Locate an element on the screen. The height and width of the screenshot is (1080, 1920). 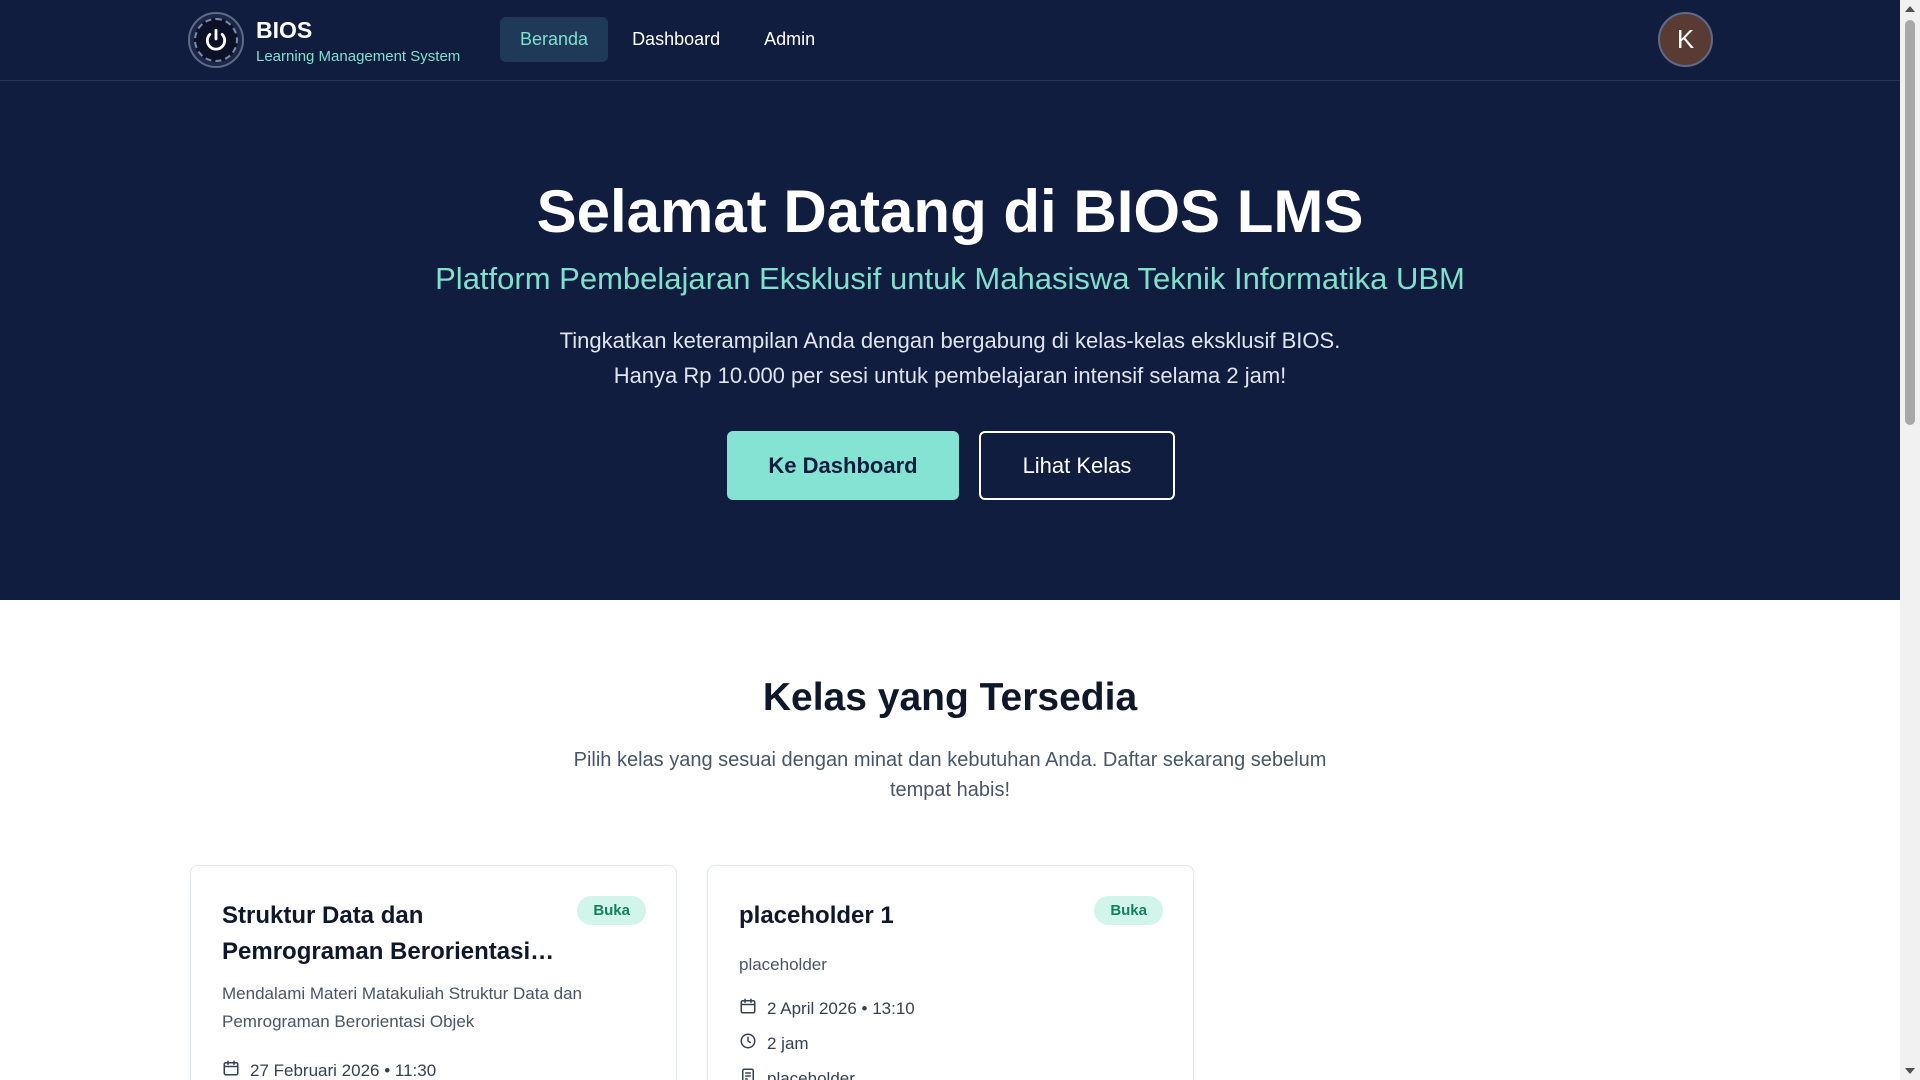
class-card-date: 27 Februari 2026 • 11:30 is located at coordinates (329, 1069).